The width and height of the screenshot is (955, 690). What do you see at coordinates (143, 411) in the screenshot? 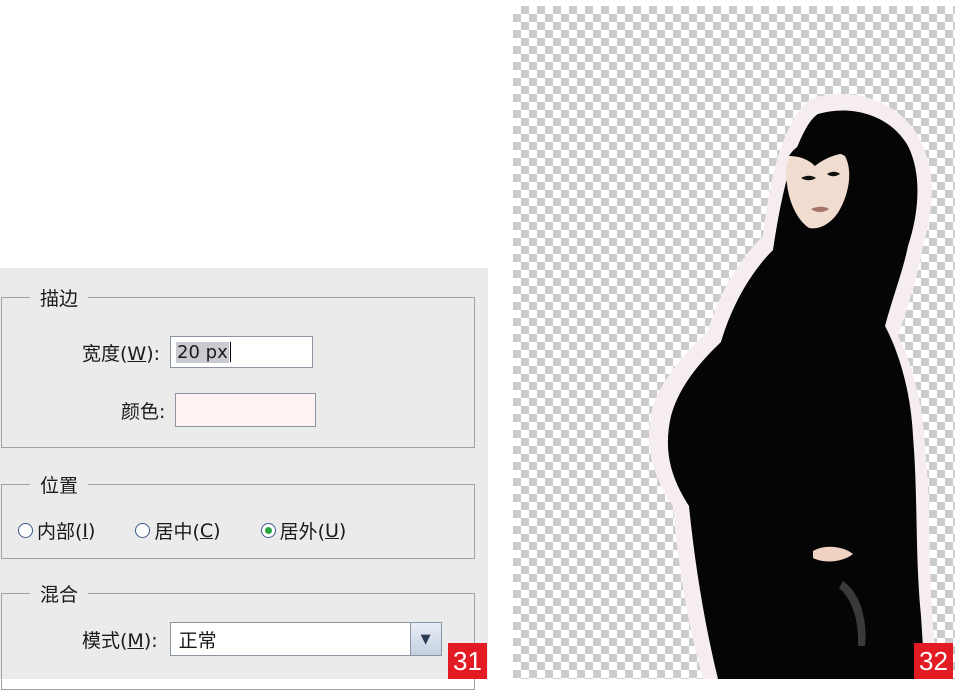
I see `color-label: 颜色:` at bounding box center [143, 411].